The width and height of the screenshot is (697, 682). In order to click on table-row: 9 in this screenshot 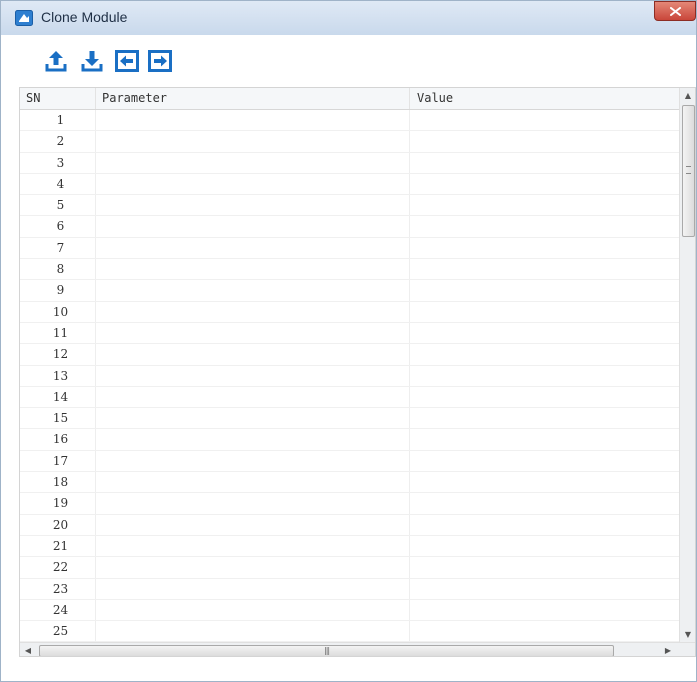, I will do `click(349, 291)`.